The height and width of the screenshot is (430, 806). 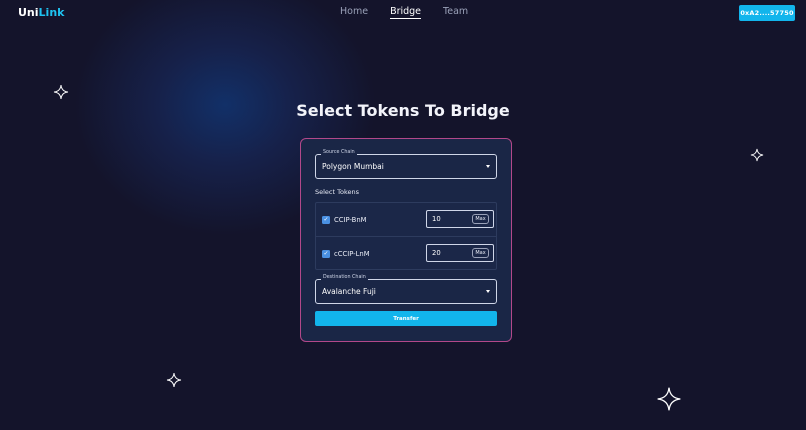 I want to click on token-name: CCIP-BnM, so click(x=350, y=220).